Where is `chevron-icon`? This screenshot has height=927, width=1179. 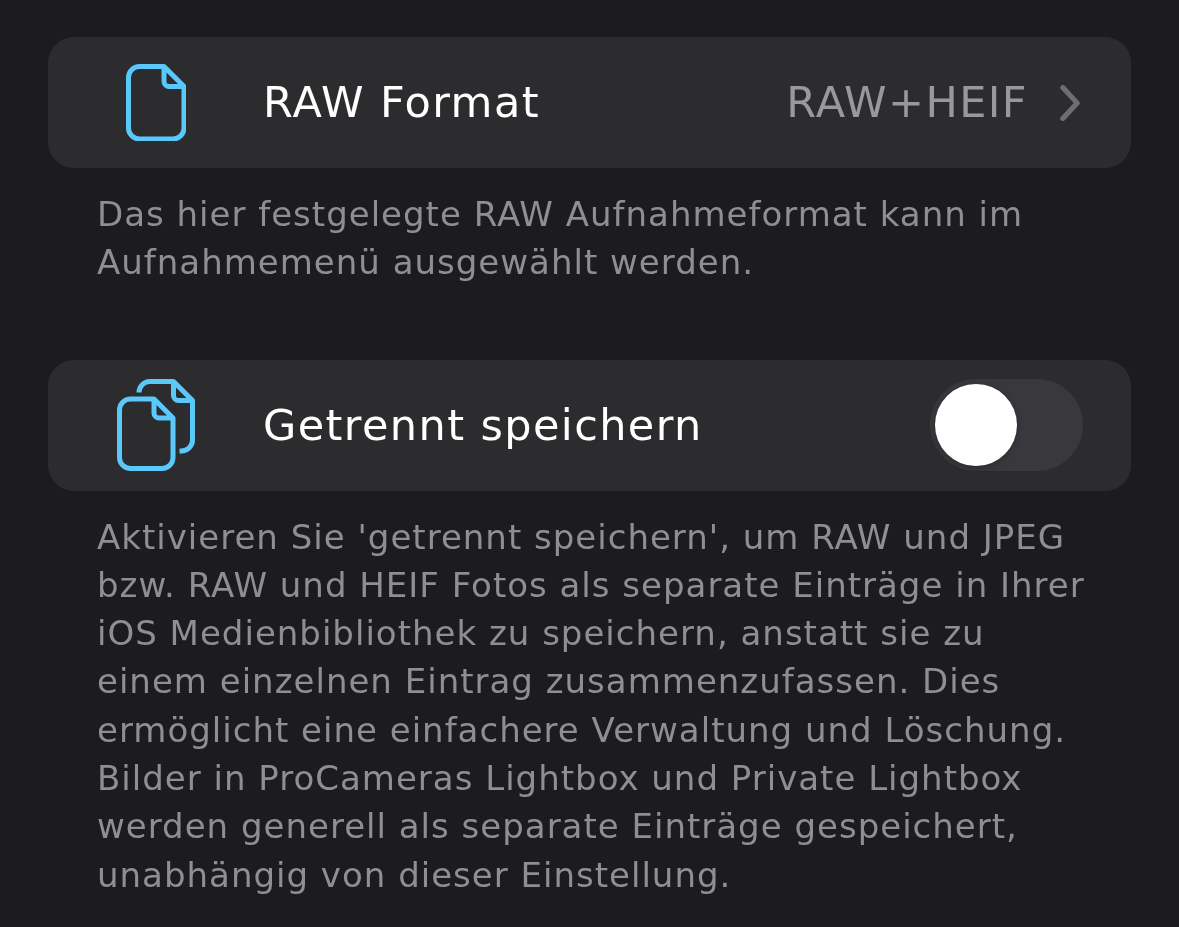
chevron-icon is located at coordinates (1070, 102).